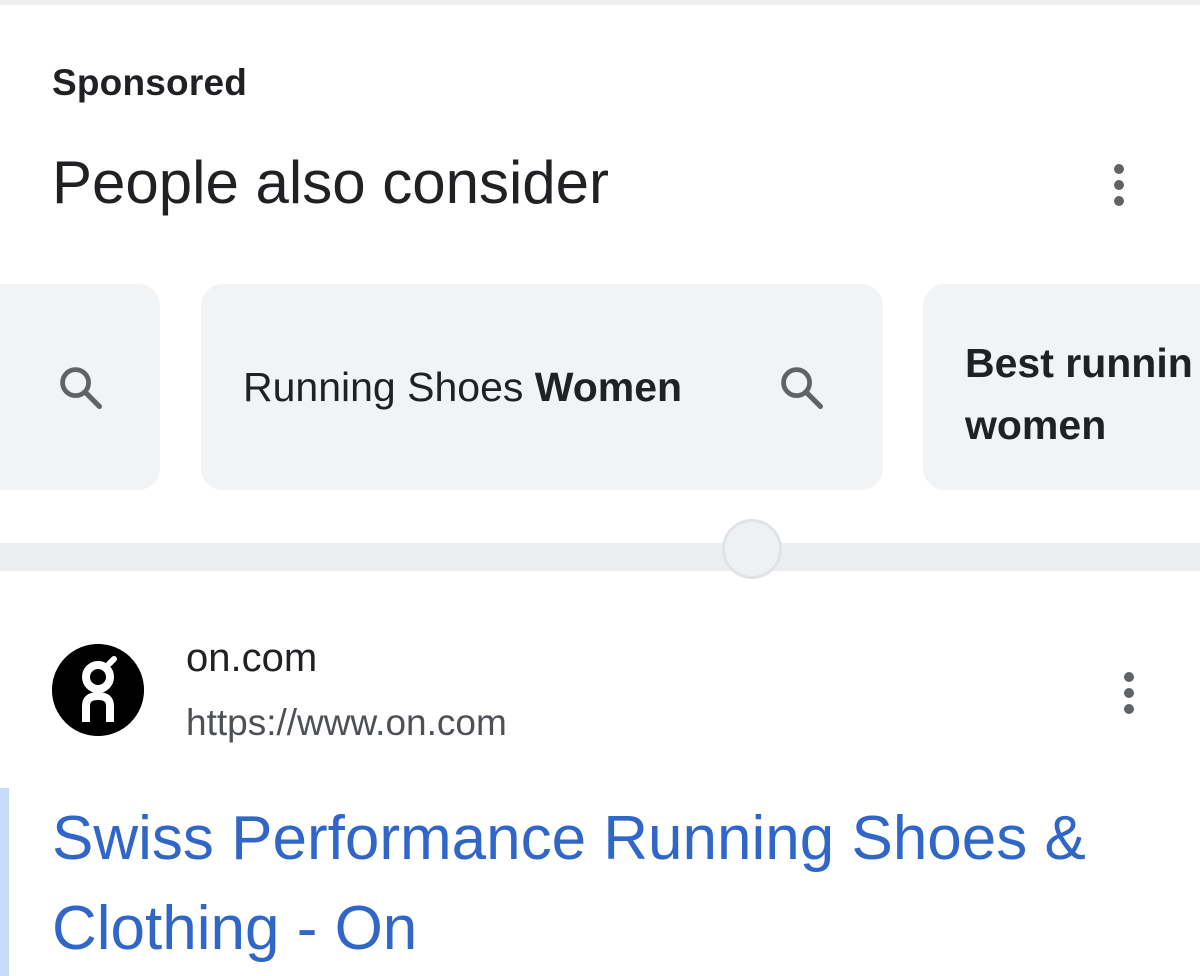 Image resolution: width=1200 pixels, height=976 pixels. What do you see at coordinates (1036, 425) in the screenshot?
I see `chip-label-line2: women` at bounding box center [1036, 425].